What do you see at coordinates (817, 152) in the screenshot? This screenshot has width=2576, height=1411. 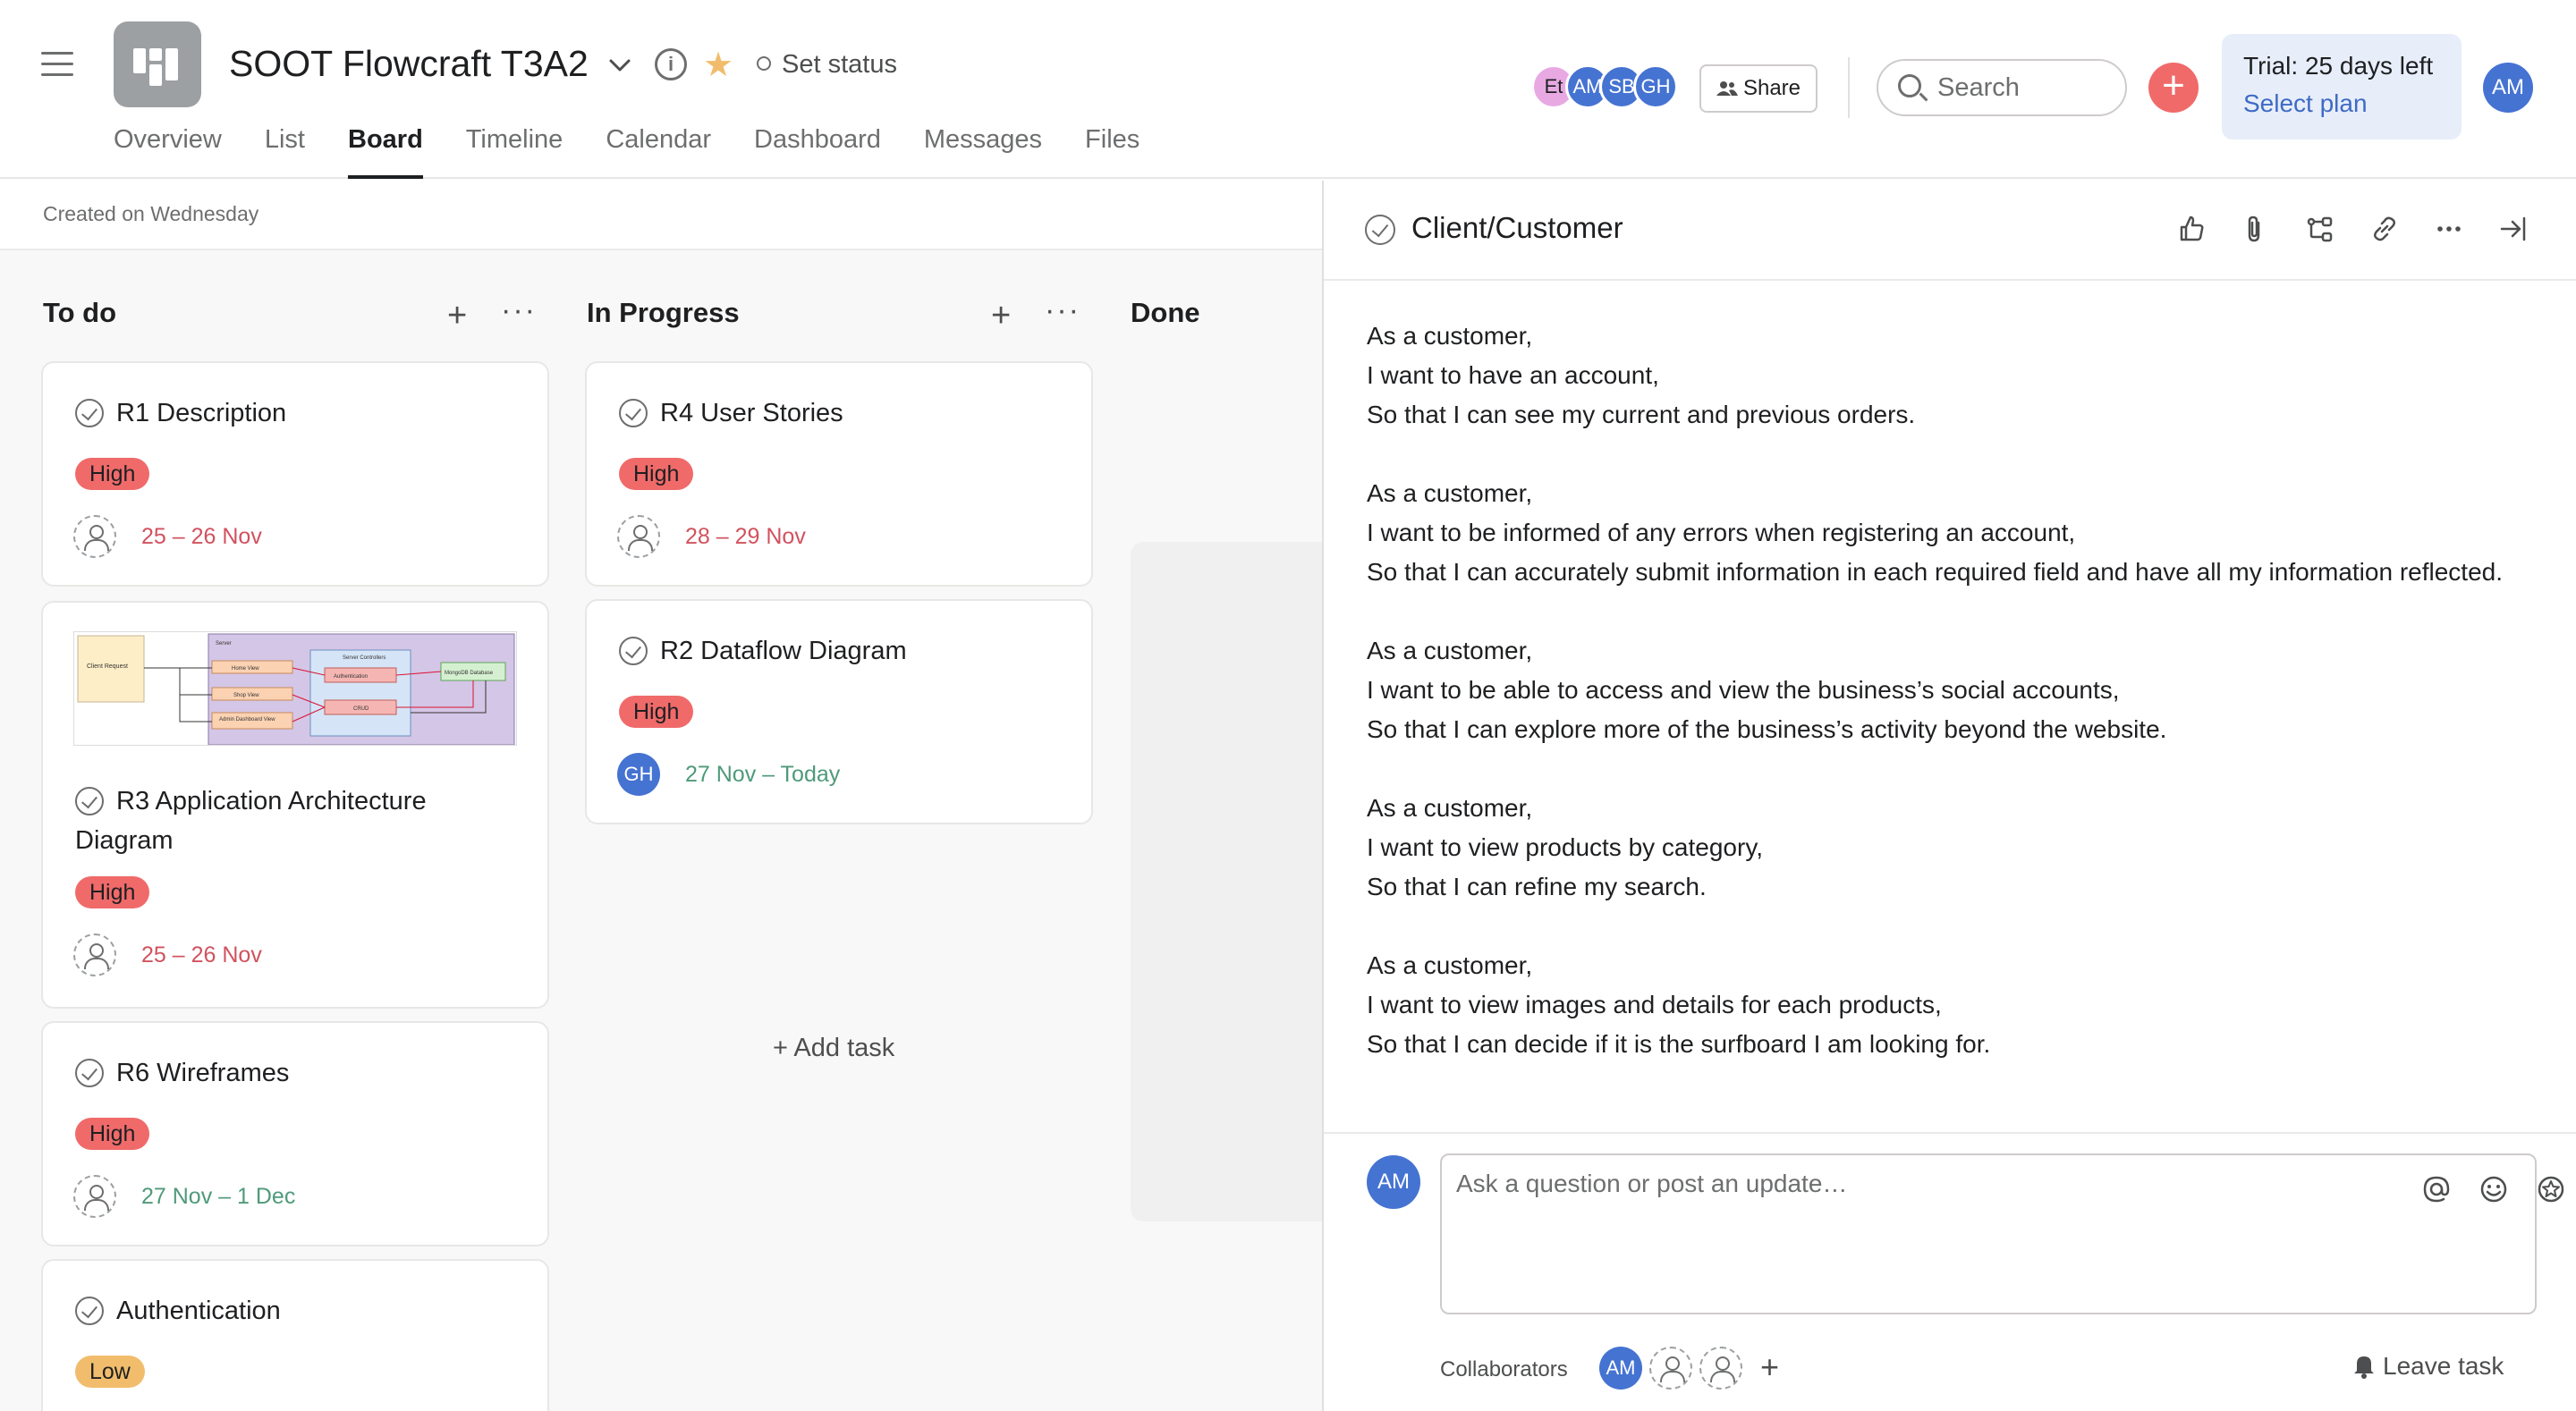 I see `tab-dashboard: Dashboard` at bounding box center [817, 152].